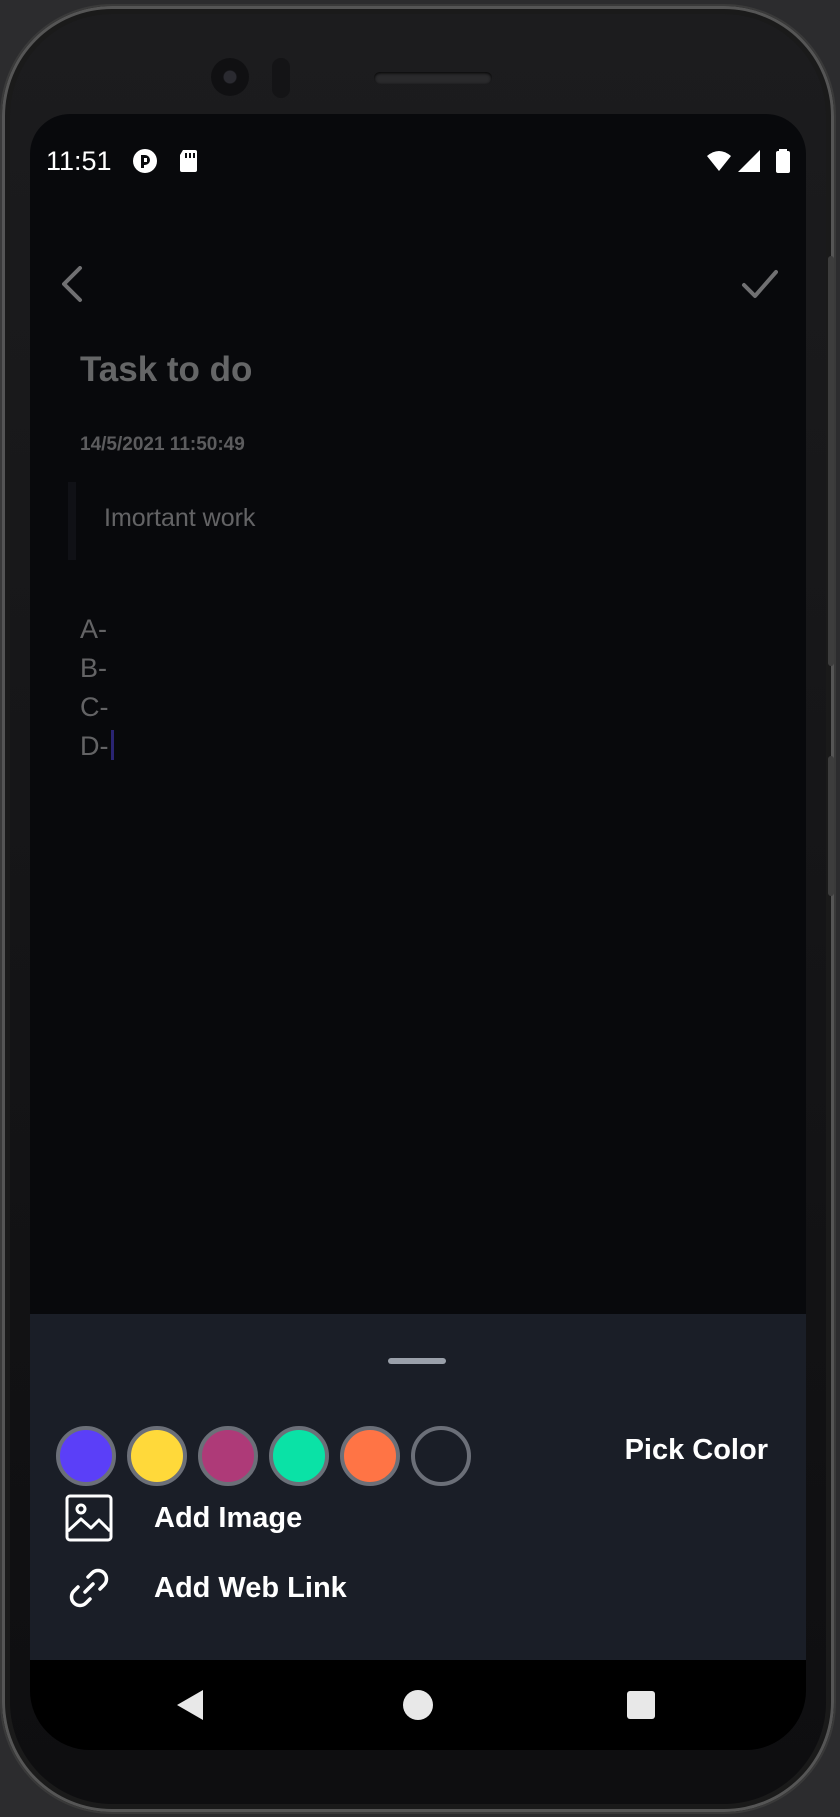 The height and width of the screenshot is (1817, 840). What do you see at coordinates (418, 159) in the screenshot?
I see `status-bar: 11:51` at bounding box center [418, 159].